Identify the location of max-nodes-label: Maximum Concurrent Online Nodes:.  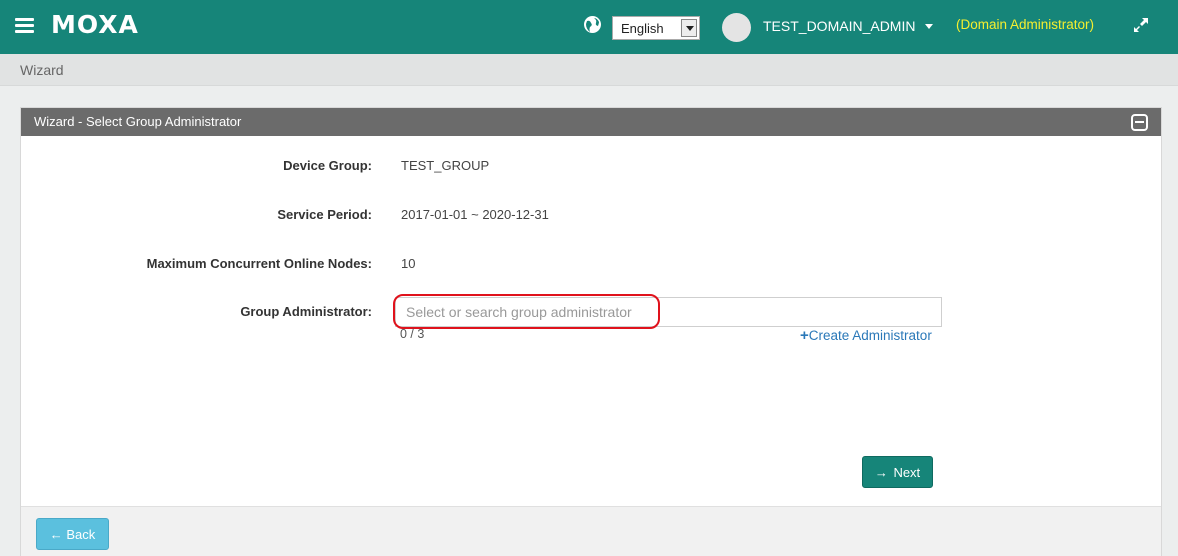
(259, 263).